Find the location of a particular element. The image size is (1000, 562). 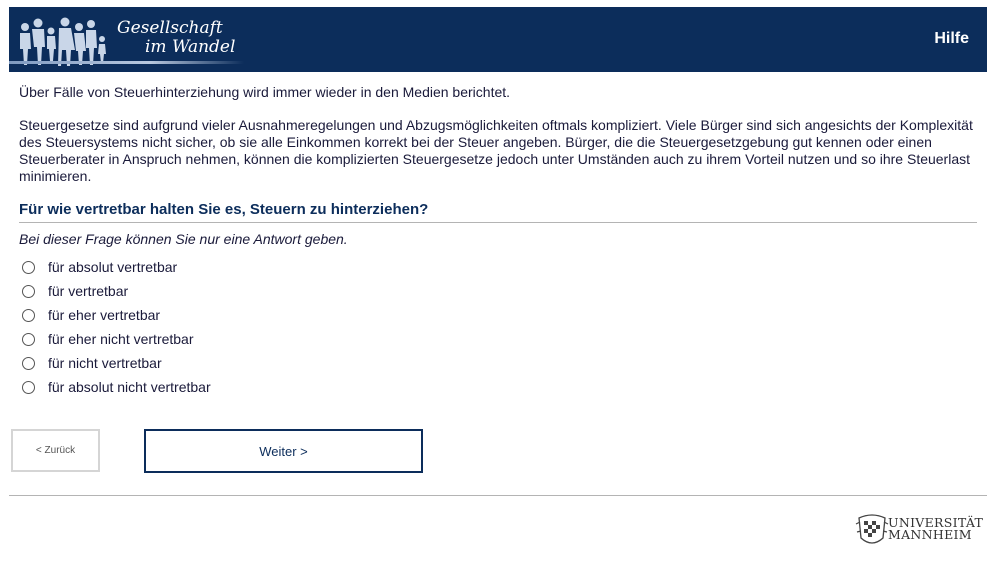

brand-title: Gesellschaft im Wandel is located at coordinates (176, 38).